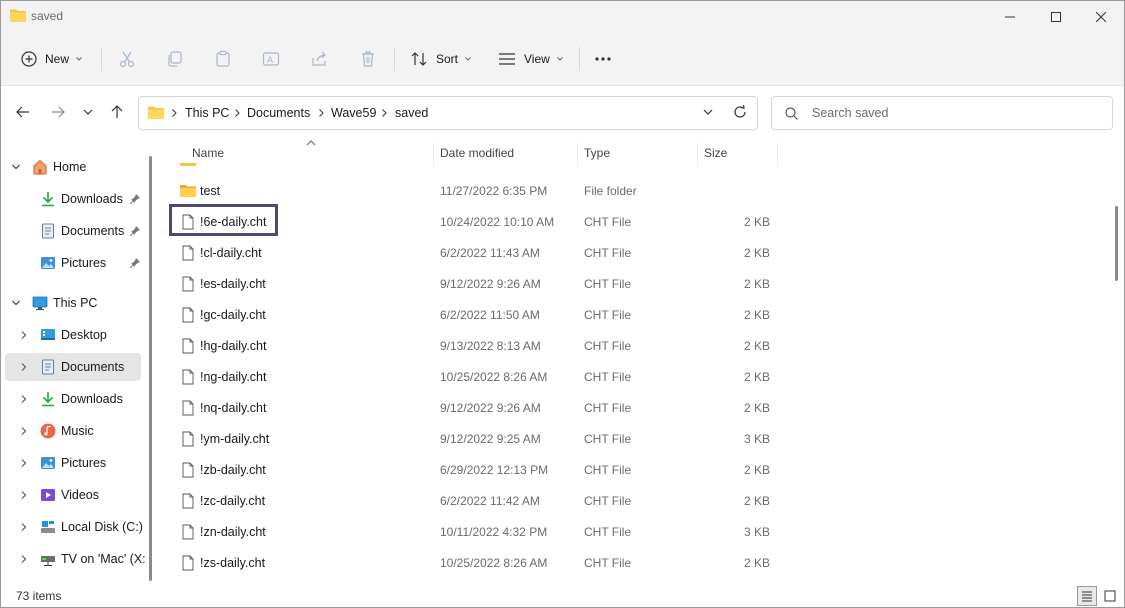 This screenshot has height=608, width=1125. Describe the element at coordinates (1010, 17) in the screenshot. I see `minimize-button` at that location.